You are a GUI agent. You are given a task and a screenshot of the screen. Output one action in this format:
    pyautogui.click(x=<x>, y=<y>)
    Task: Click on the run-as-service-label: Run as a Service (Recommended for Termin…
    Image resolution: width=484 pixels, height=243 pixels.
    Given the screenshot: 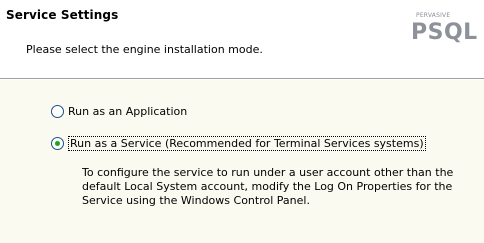 What is the action you would take?
    pyautogui.click(x=247, y=143)
    